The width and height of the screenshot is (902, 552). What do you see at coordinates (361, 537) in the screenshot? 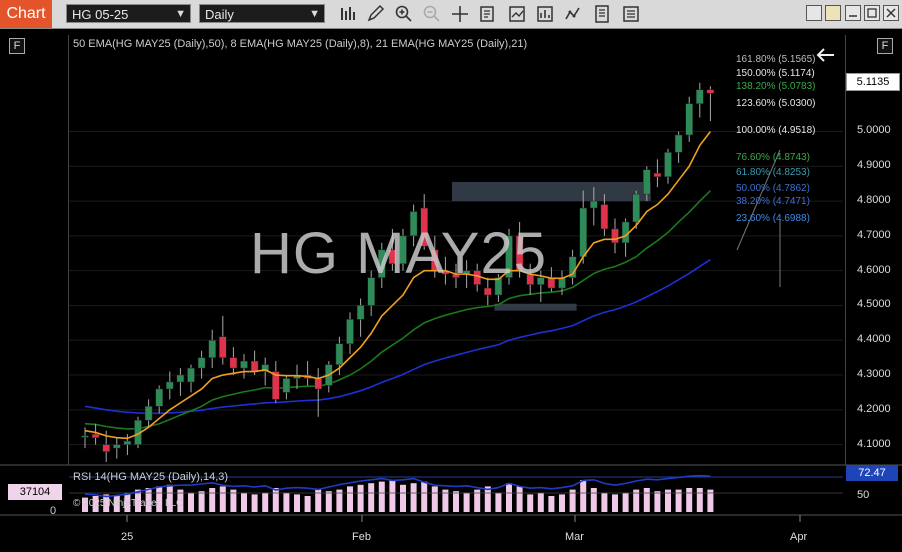
I see `x-tick-label: Feb` at bounding box center [361, 537].